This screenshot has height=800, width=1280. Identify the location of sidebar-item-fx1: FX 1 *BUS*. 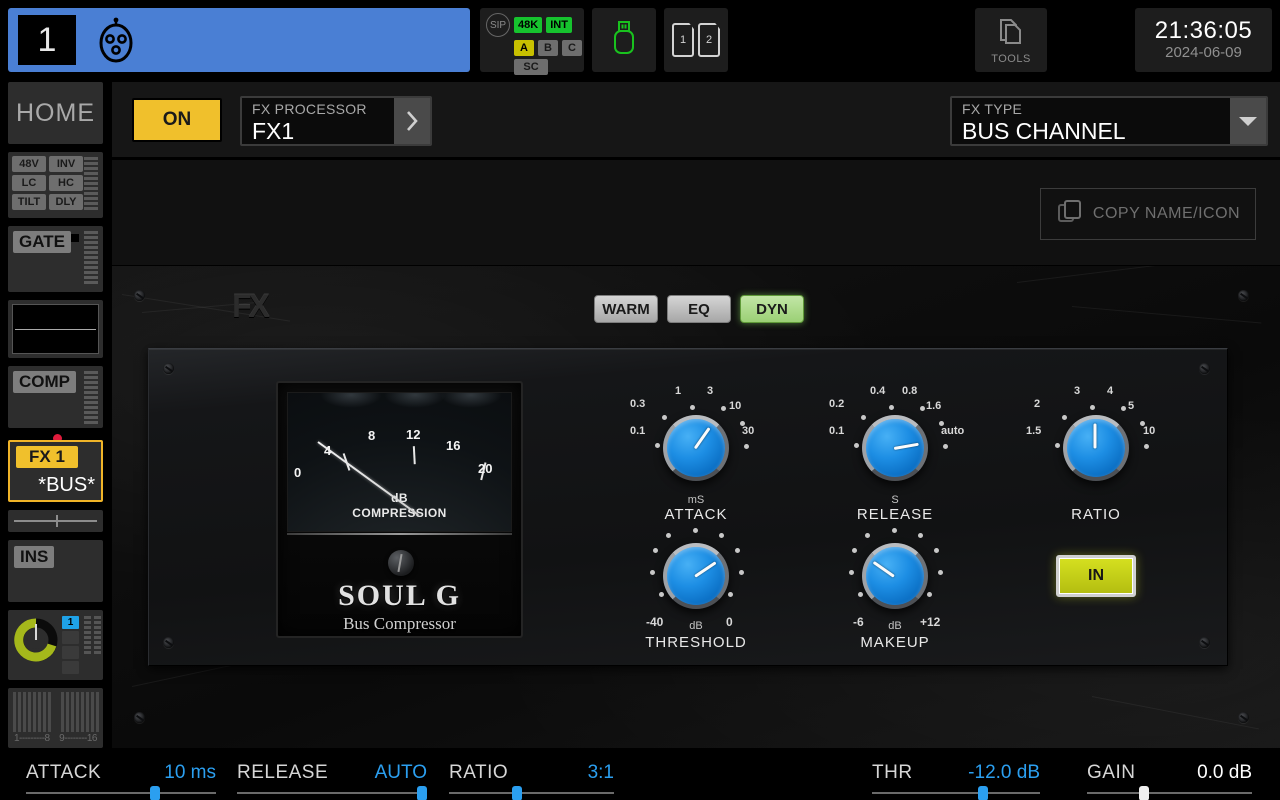
(55, 471).